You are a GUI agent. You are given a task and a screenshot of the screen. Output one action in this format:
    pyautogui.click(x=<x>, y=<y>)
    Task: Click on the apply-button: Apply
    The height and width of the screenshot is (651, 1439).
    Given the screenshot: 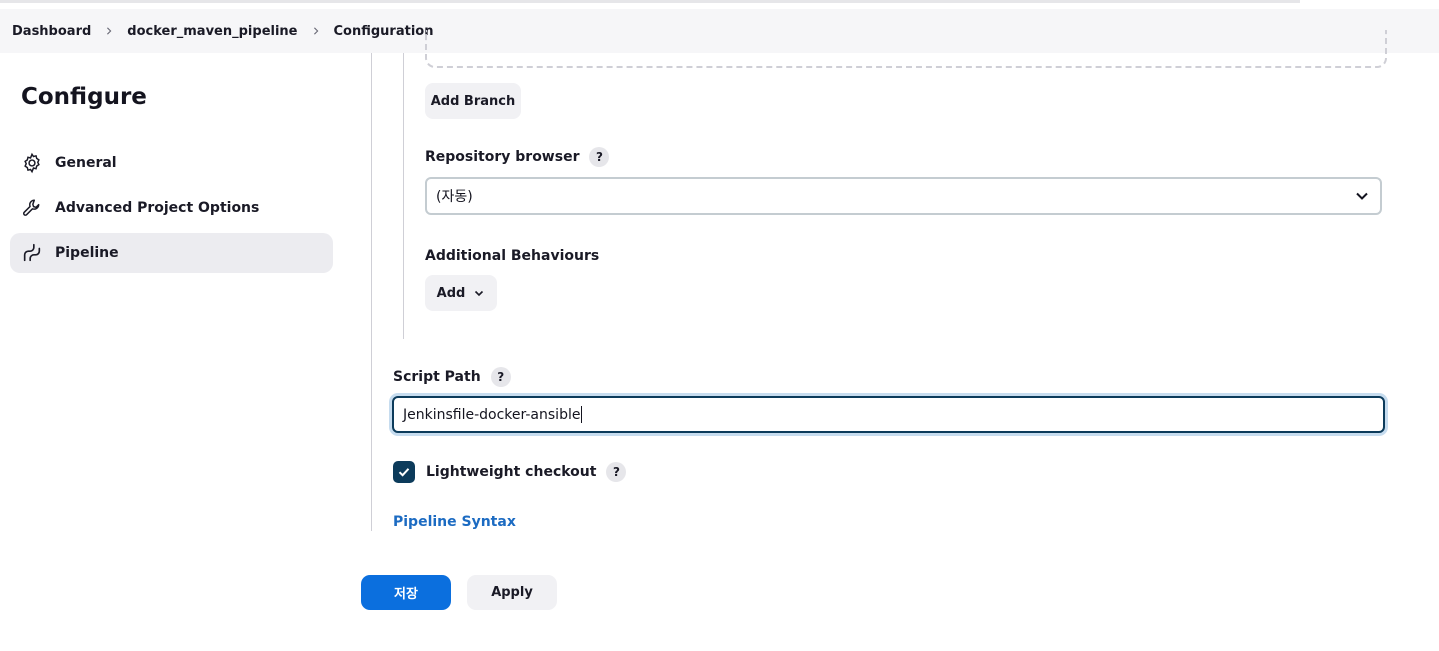 What is the action you would take?
    pyautogui.click(x=512, y=592)
    